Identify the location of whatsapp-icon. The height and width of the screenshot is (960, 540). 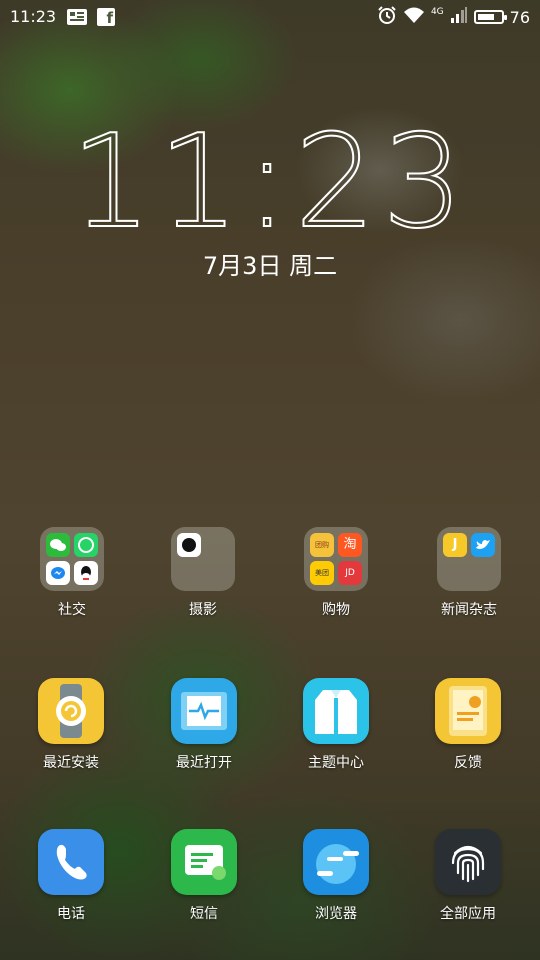
(86, 545).